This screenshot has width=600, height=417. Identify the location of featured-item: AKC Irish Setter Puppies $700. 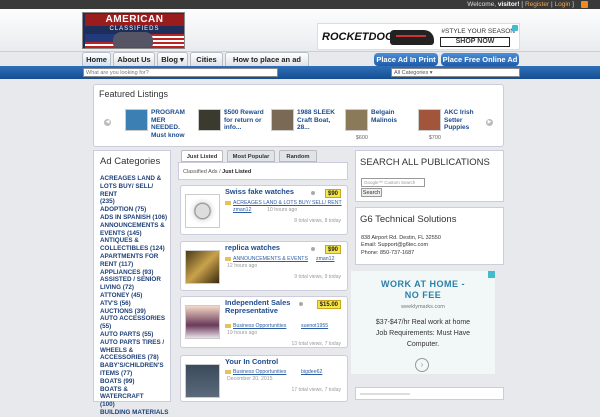
(453, 127).